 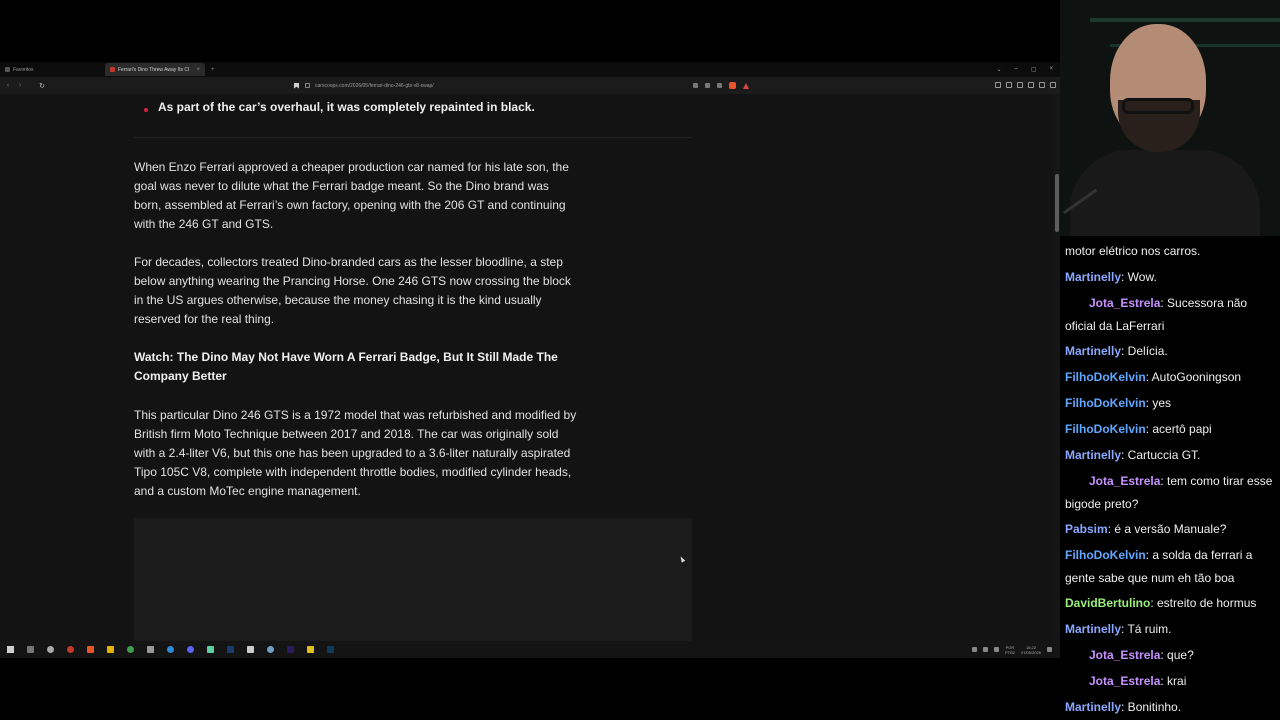 What do you see at coordinates (1158, 106) in the screenshot?
I see `glasses` at bounding box center [1158, 106].